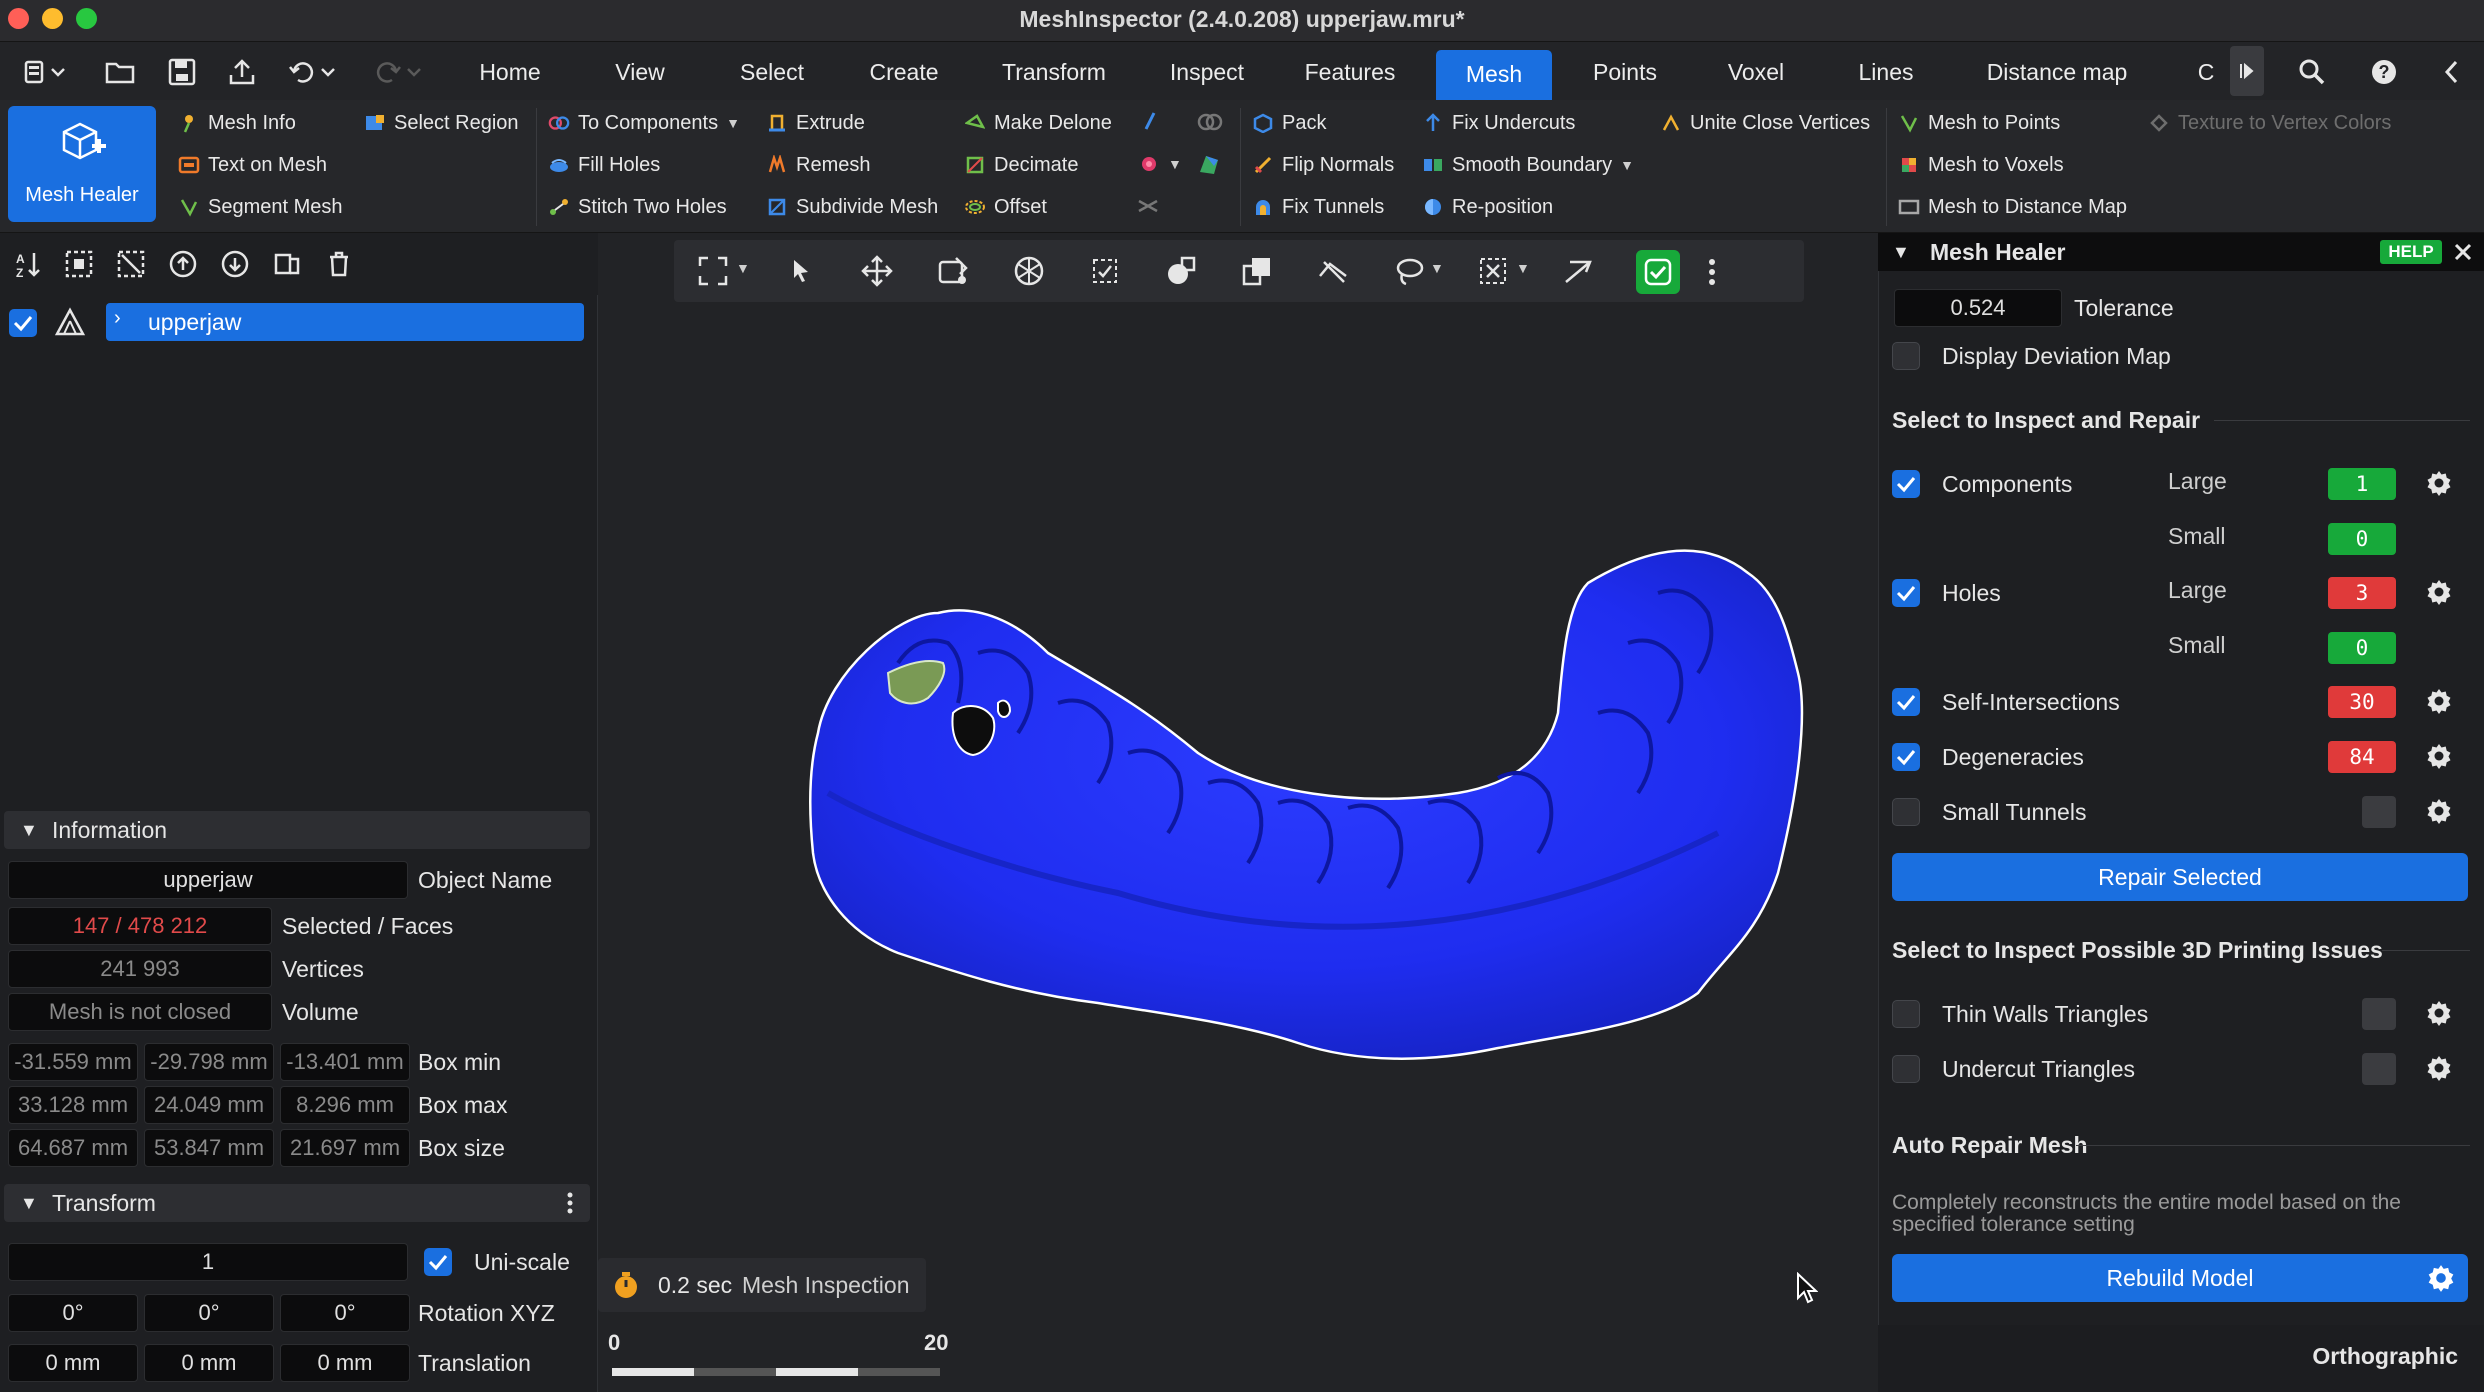  Describe the element at coordinates (2411, 252) in the screenshot. I see `help-badge: HELP` at that location.